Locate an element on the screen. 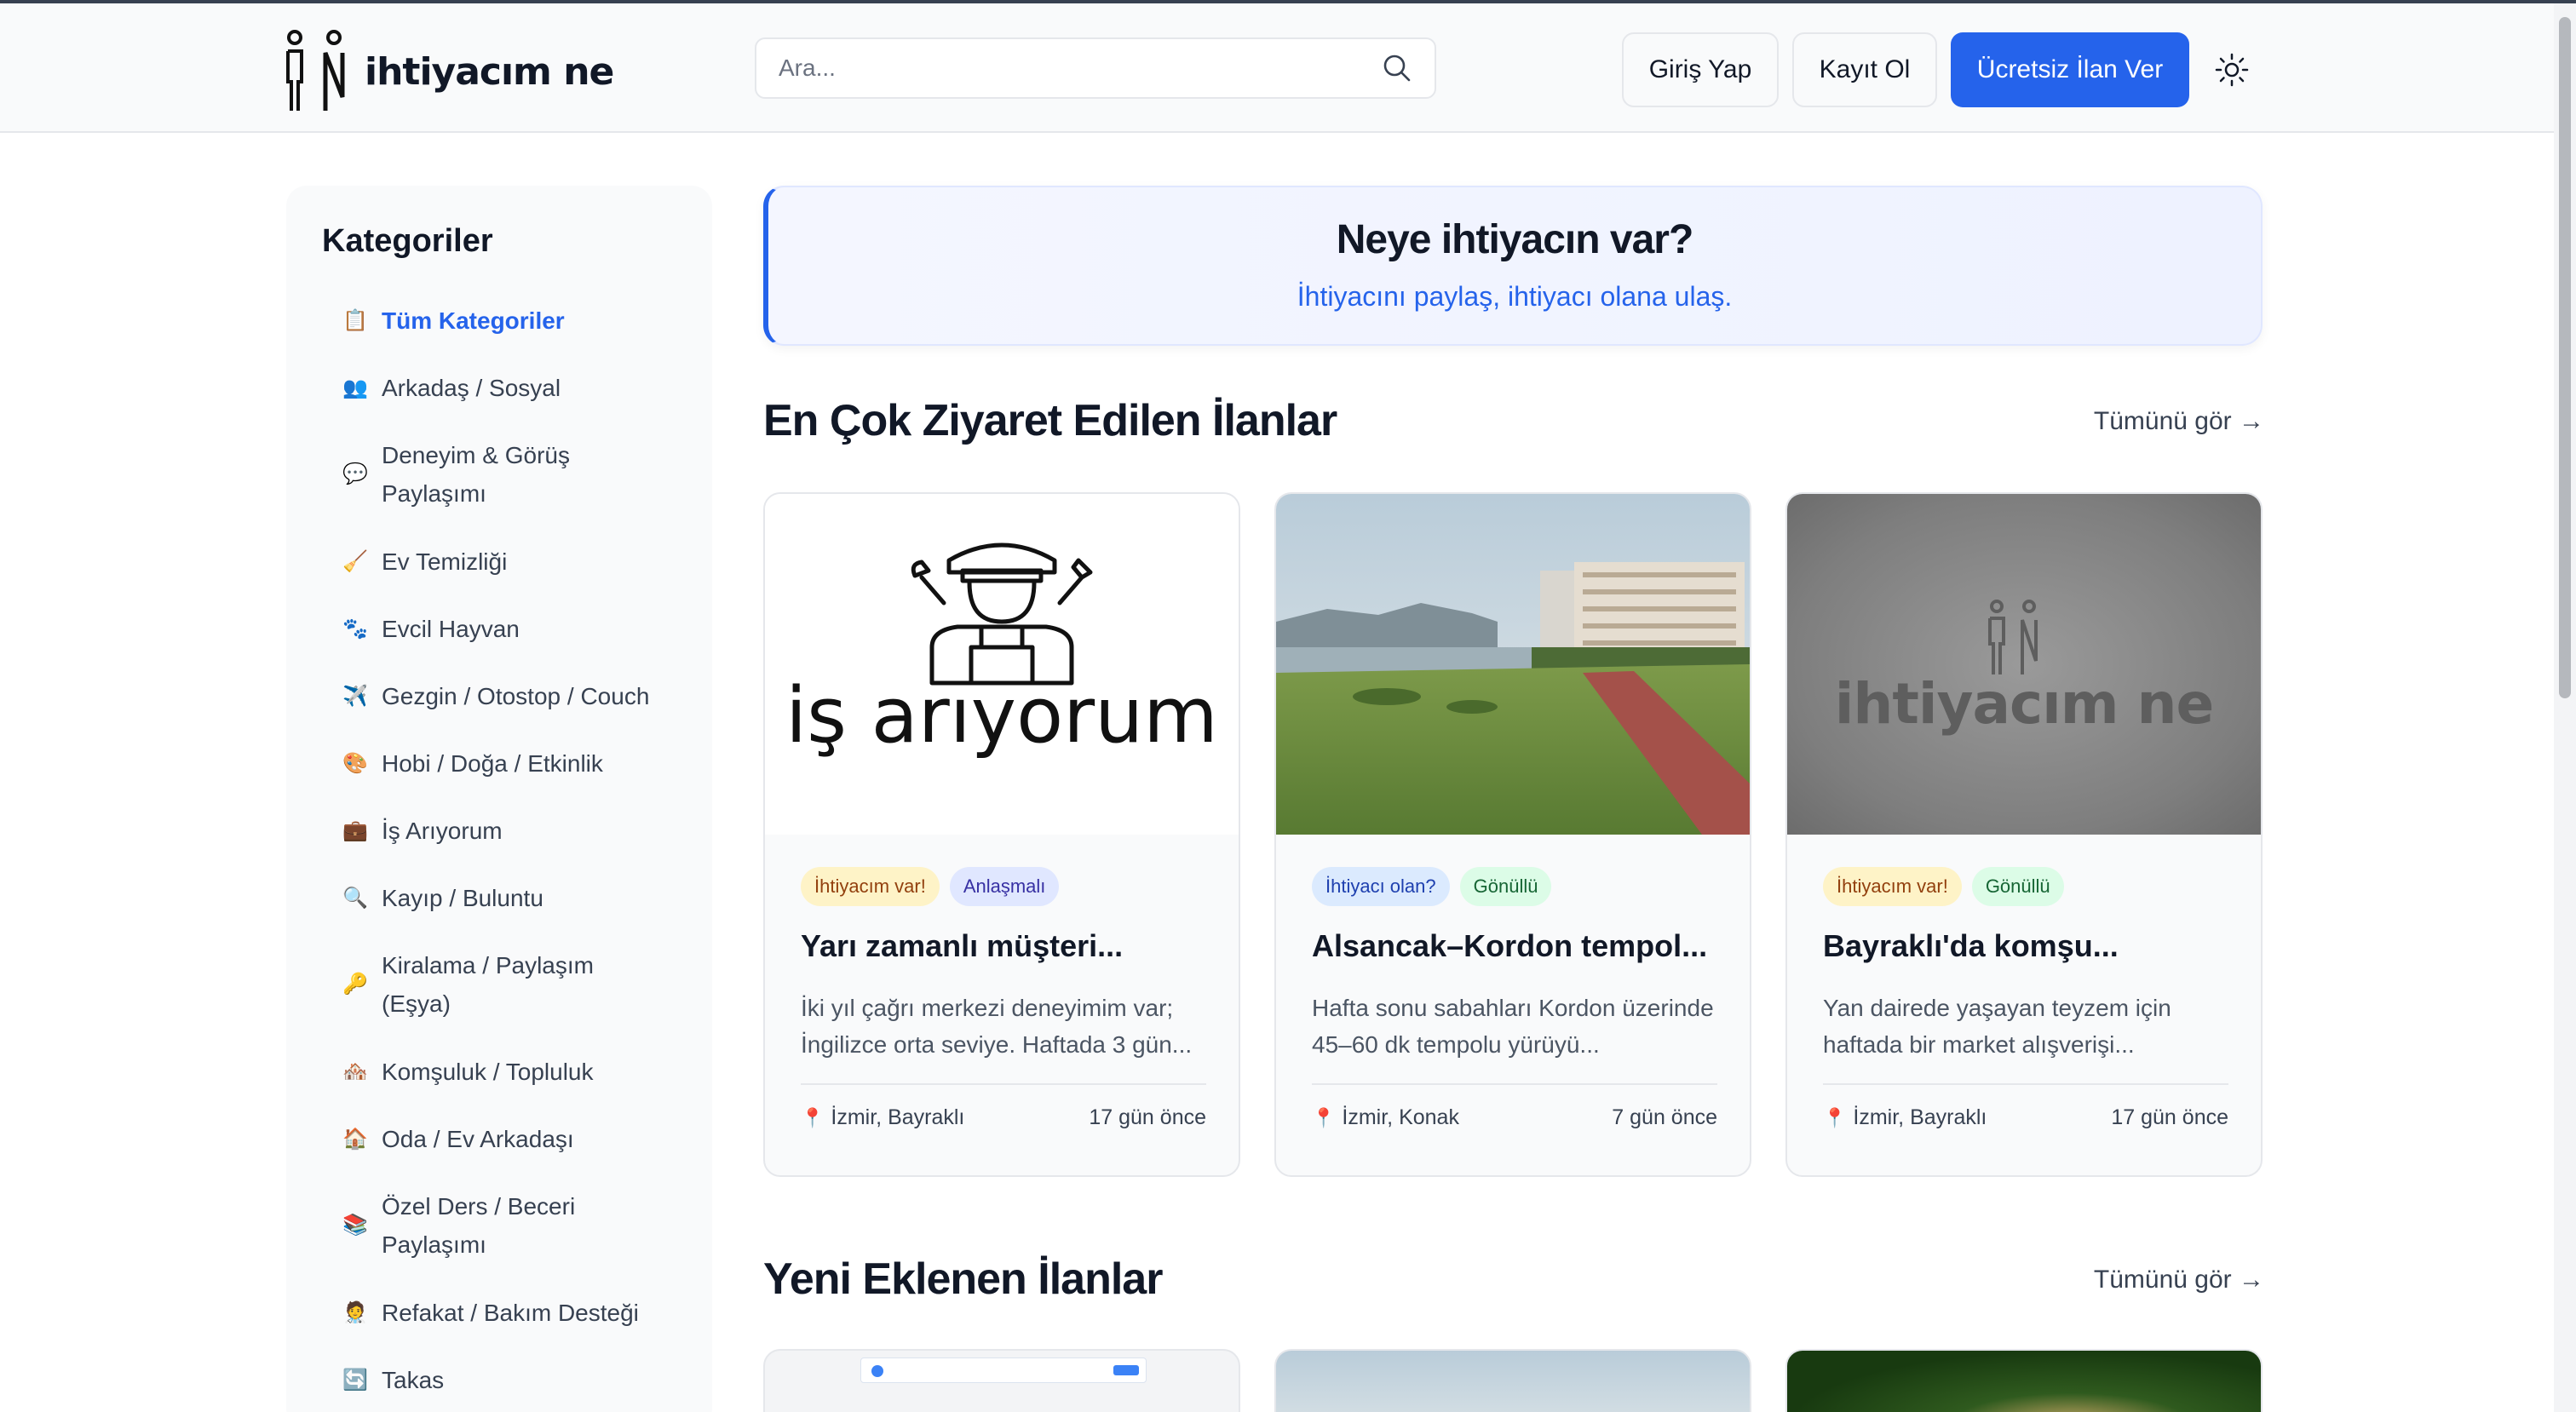  sidebar-item-hobby: 🎨 Hobi / Doğa / Etkinlik is located at coordinates (502, 763).